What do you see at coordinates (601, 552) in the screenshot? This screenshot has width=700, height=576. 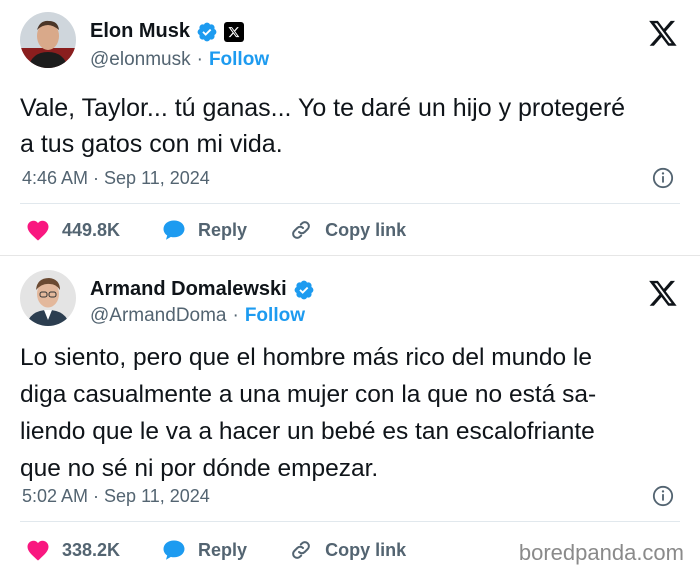 I see `watermark: boredpanda.com` at bounding box center [601, 552].